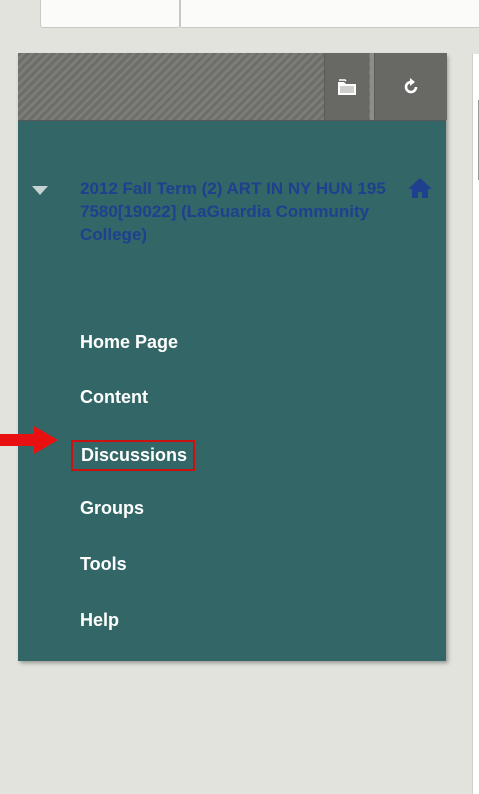  I want to click on menu-item-tools: Tools, so click(103, 564).